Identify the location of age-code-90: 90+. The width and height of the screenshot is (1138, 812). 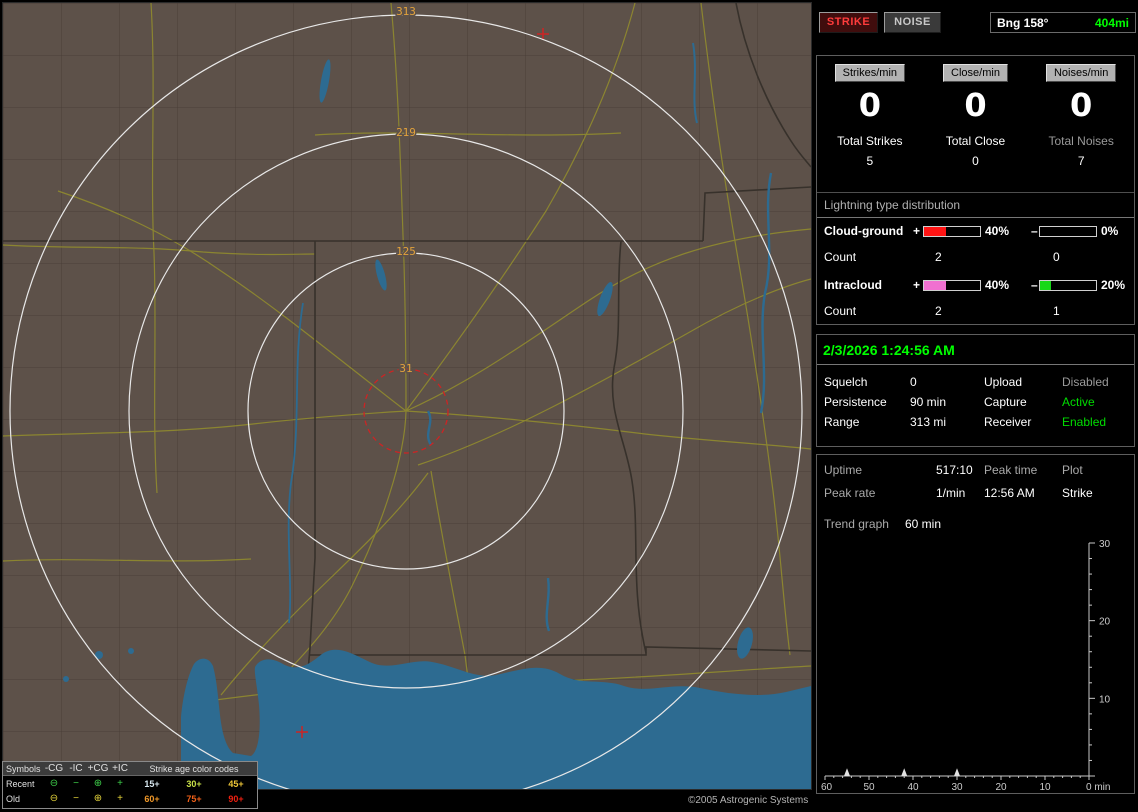
(236, 798).